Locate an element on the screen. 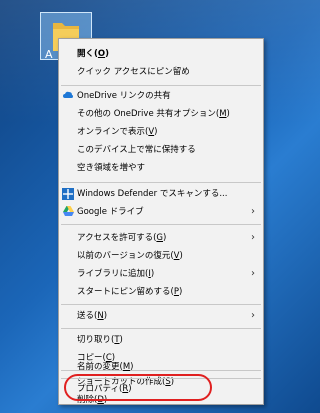 Image resolution: width=320 pixels, height=413 pixels. windows-defender-icon is located at coordinates (68, 194).